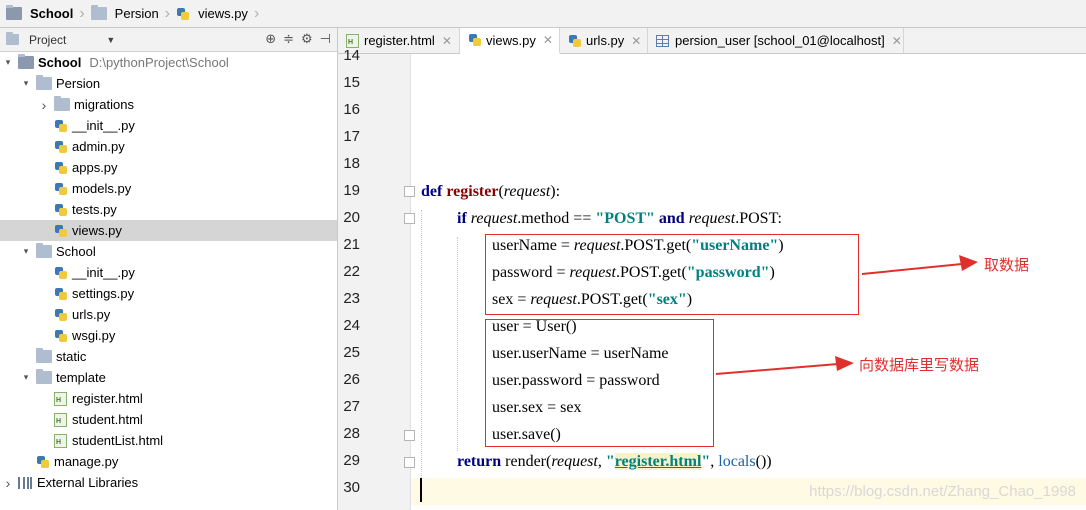 The height and width of the screenshot is (510, 1086). I want to click on tree-item-label: manage.py, so click(86, 461).